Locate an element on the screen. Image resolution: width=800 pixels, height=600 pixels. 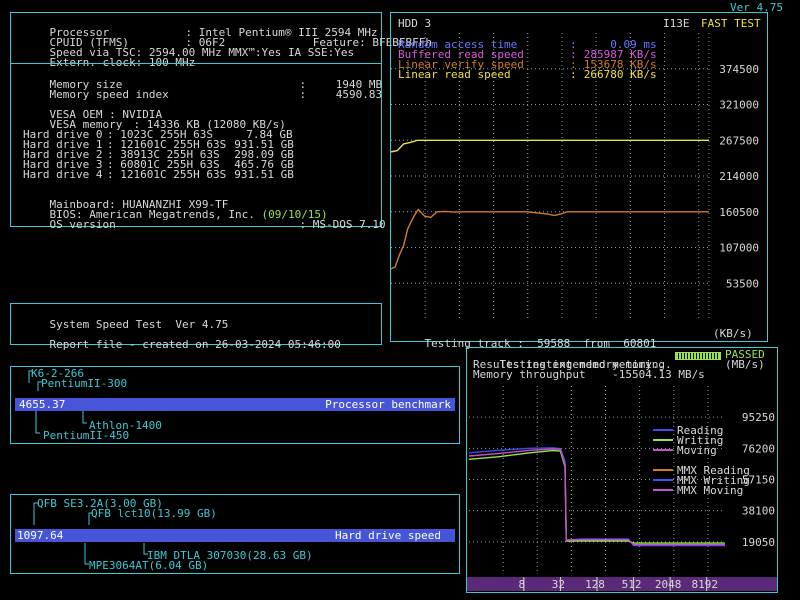
memory-speed-sep: : is located at coordinates (303, 94).